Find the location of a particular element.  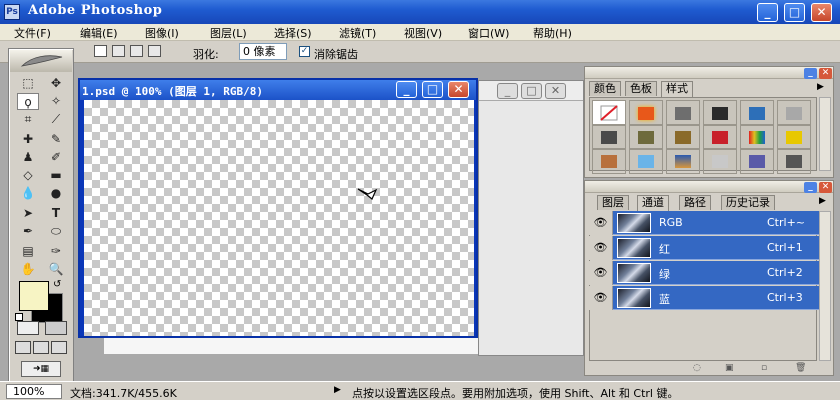

shape-tool-icon: ⬭ is located at coordinates (56, 231).